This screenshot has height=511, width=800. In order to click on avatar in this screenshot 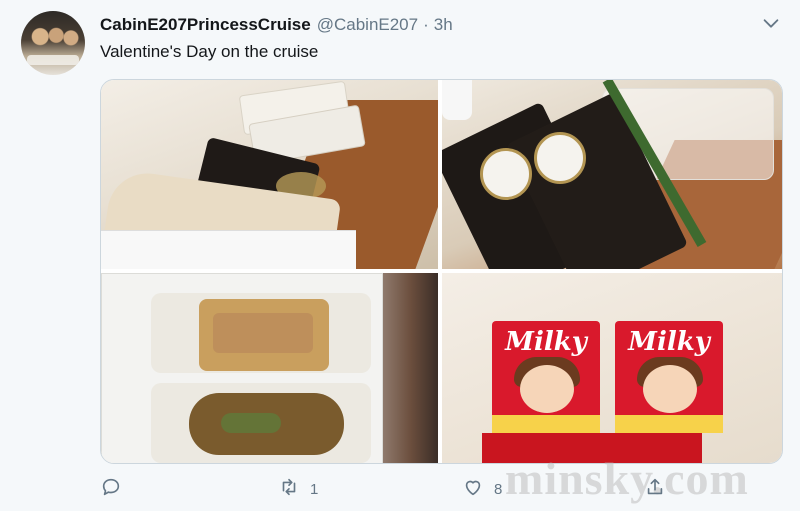, I will do `click(53, 43)`.